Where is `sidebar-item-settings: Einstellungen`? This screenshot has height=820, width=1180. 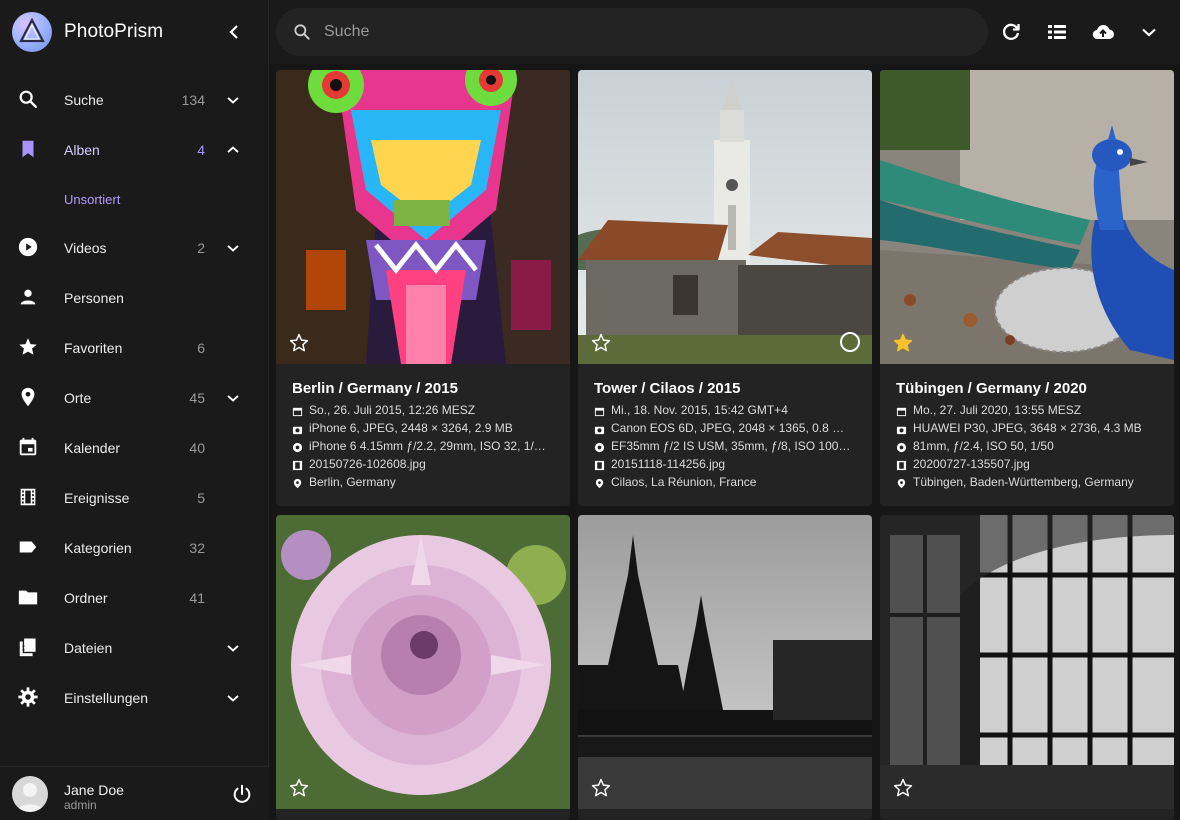 sidebar-item-settings: Einstellungen is located at coordinates (134, 698).